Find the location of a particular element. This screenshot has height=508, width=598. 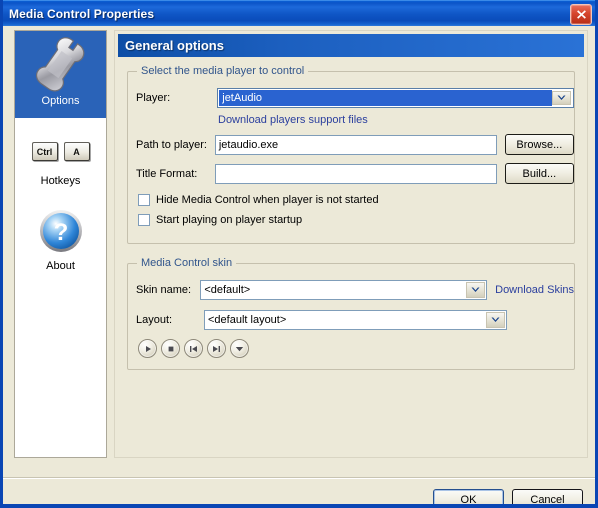

player-select: jetAudio is located at coordinates (395, 98).